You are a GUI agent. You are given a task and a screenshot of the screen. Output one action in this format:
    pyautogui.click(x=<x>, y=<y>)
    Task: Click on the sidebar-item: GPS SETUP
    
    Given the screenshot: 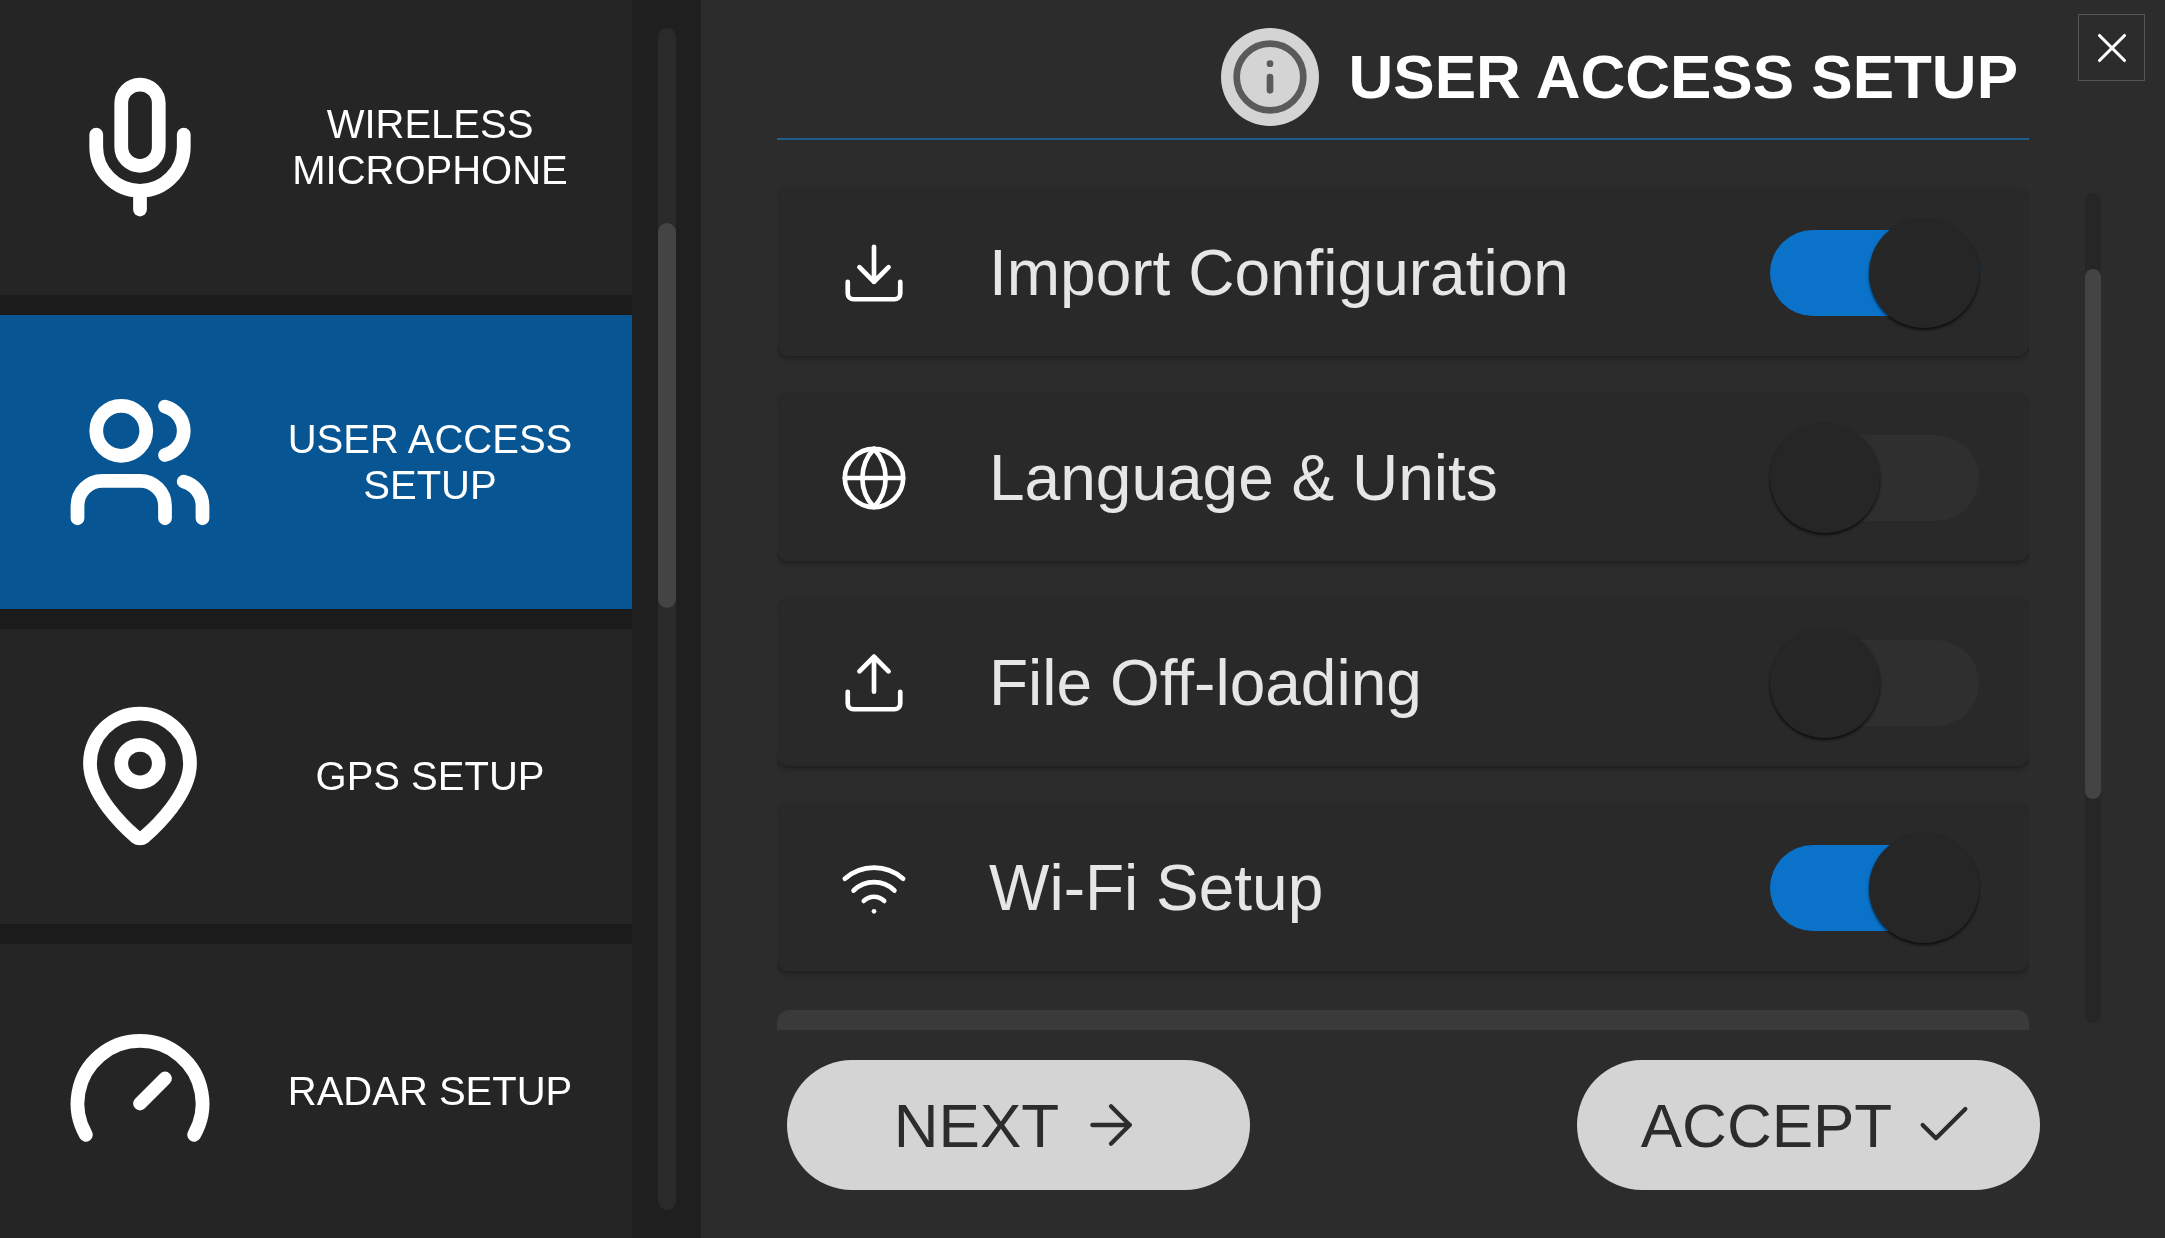 What is the action you would take?
    pyautogui.click(x=316, y=776)
    